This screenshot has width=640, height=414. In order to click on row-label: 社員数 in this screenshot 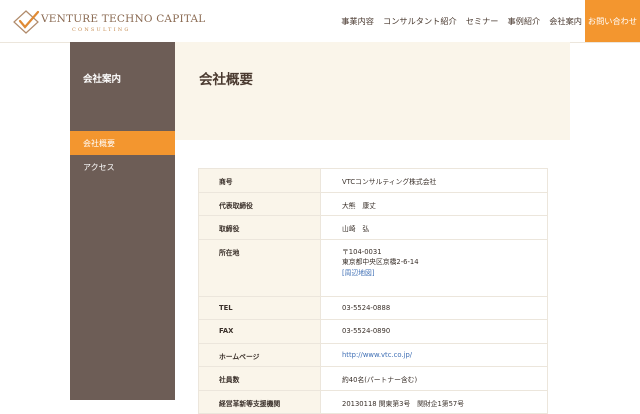, I will do `click(259, 378)`.